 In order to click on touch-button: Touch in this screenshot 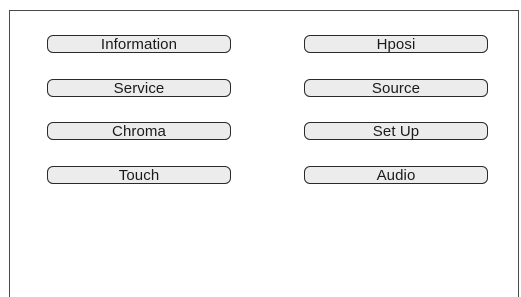, I will do `click(139, 175)`.